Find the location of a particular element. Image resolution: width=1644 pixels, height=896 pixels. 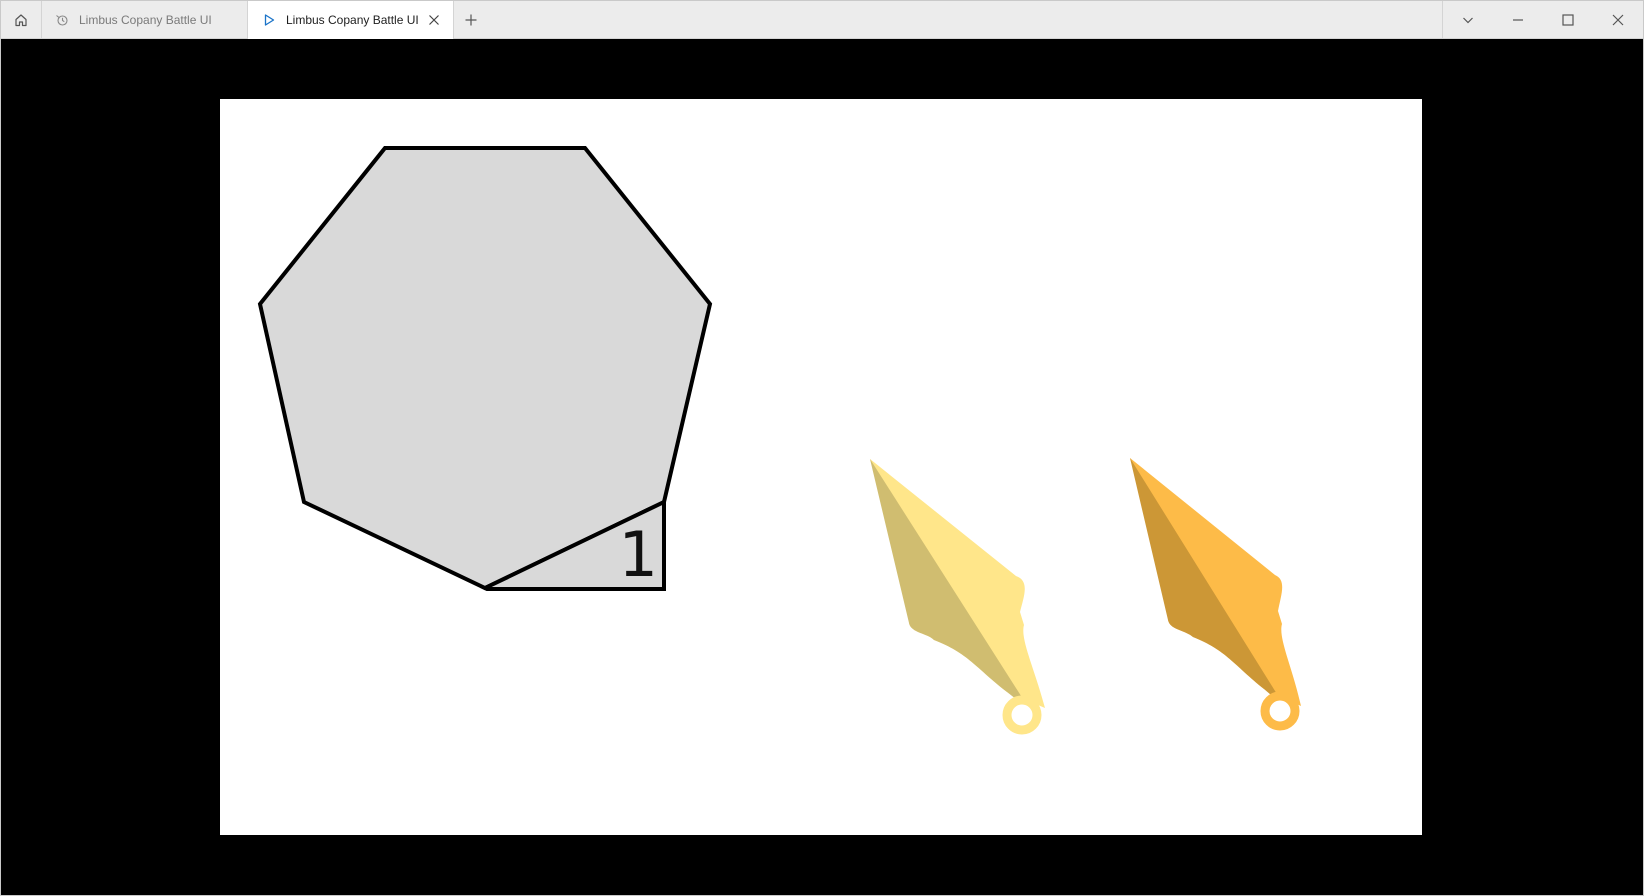

close-tab-icon is located at coordinates (434, 20).